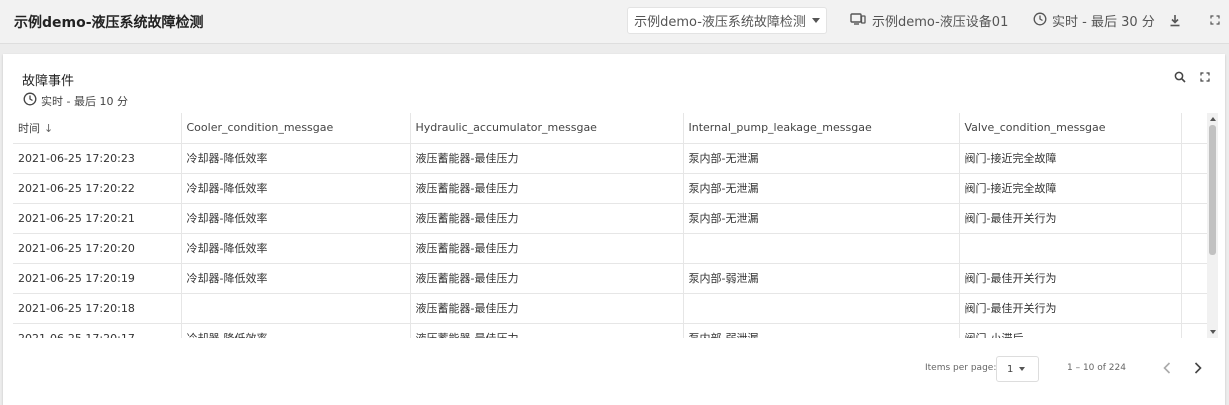 The height and width of the screenshot is (405, 1229). Describe the element at coordinates (1180, 77) in the screenshot. I see `search-icon` at that location.